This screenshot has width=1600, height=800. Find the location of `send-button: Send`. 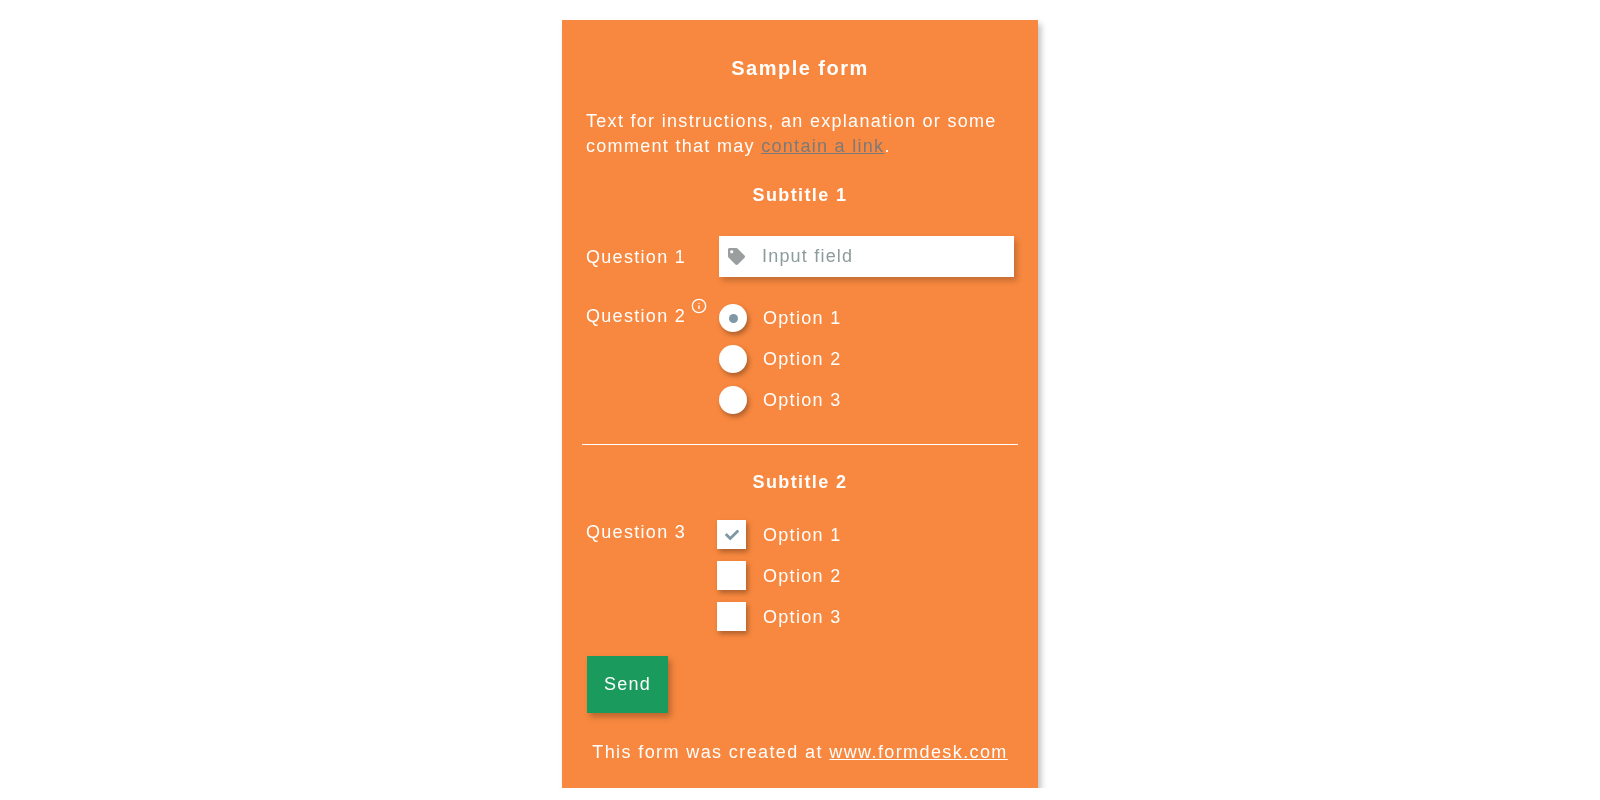

send-button: Send is located at coordinates (627, 684).